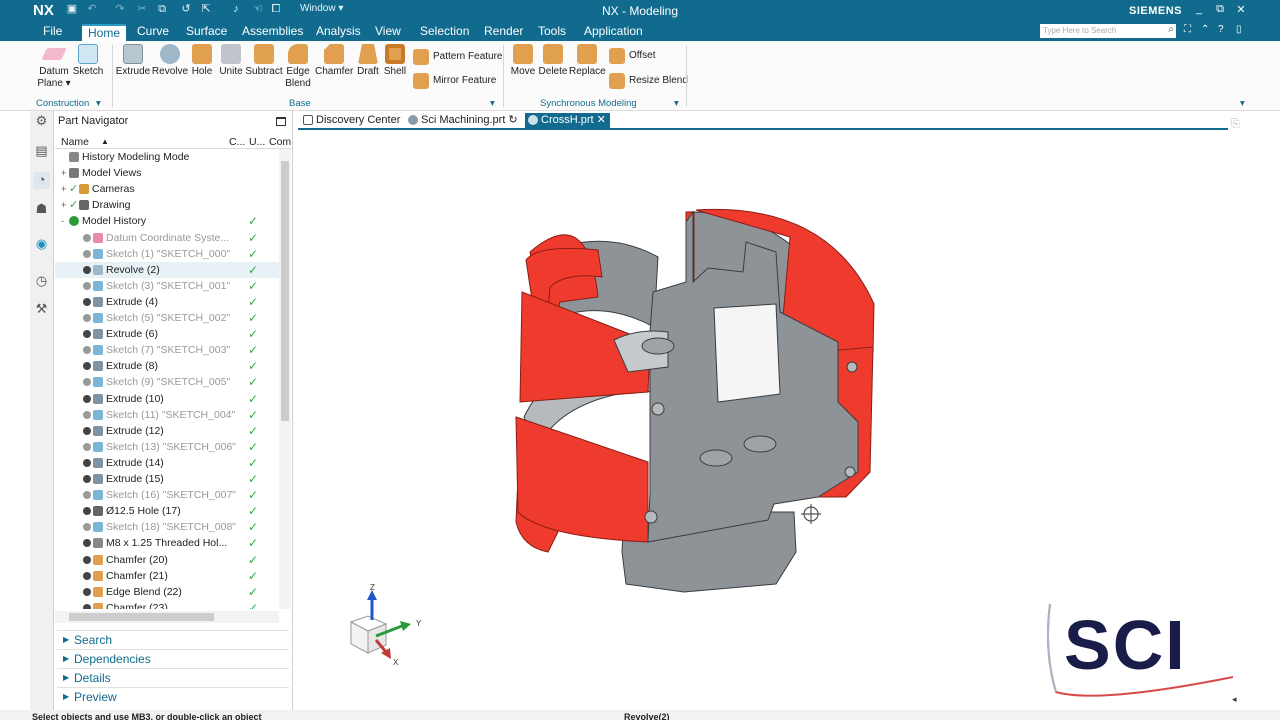  I want to click on menu-assemblies: Assemblies, so click(272, 32).